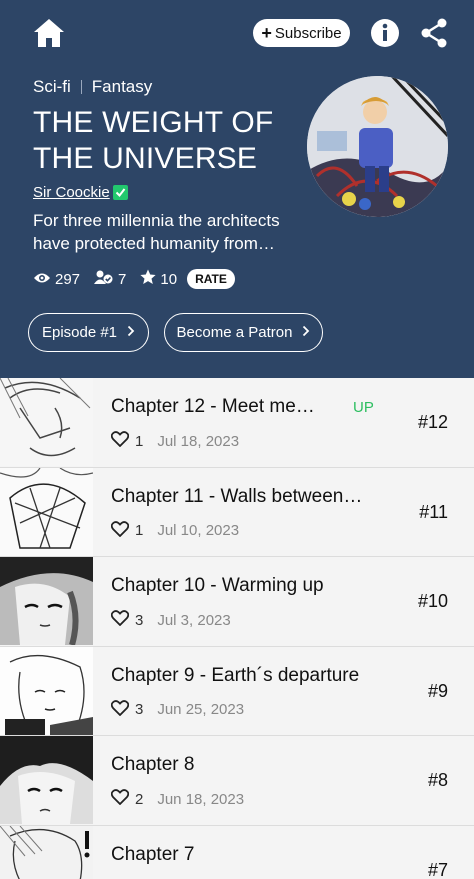 The width and height of the screenshot is (474, 879). What do you see at coordinates (120, 192) in the screenshot?
I see `verified-icon` at bounding box center [120, 192].